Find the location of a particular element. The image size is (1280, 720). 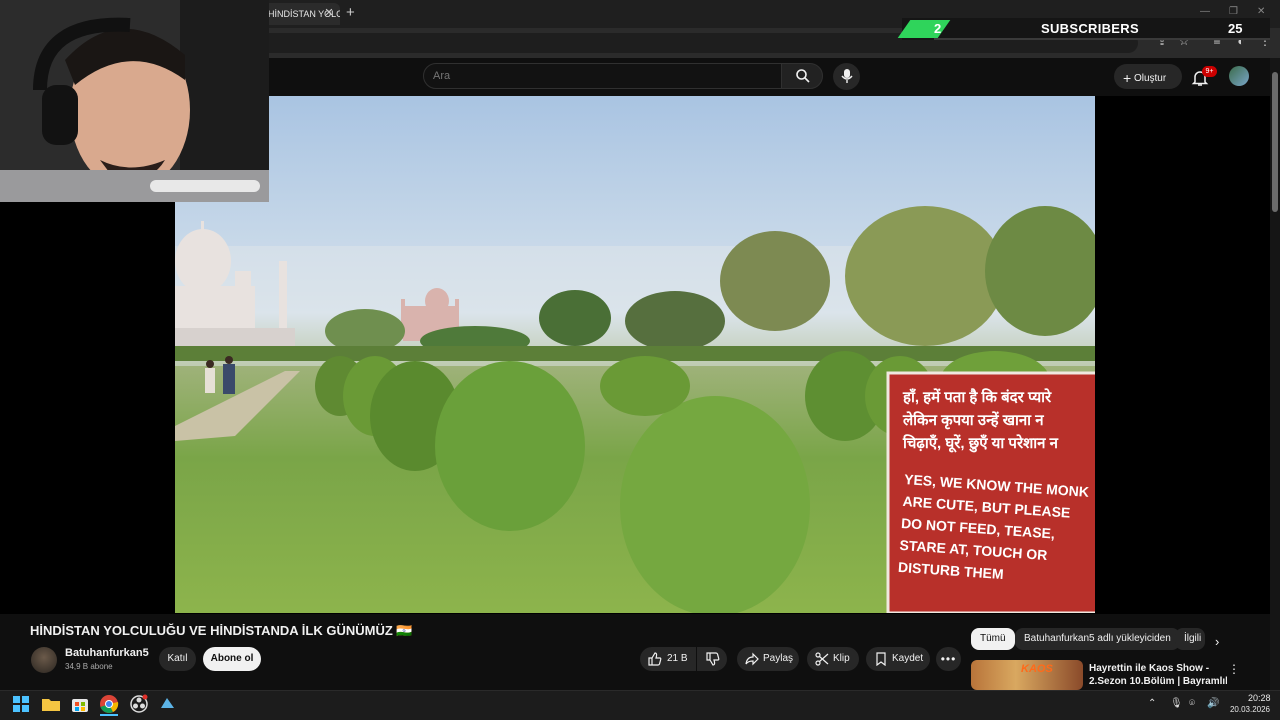

thumbs-down-icon is located at coordinates (713, 659).